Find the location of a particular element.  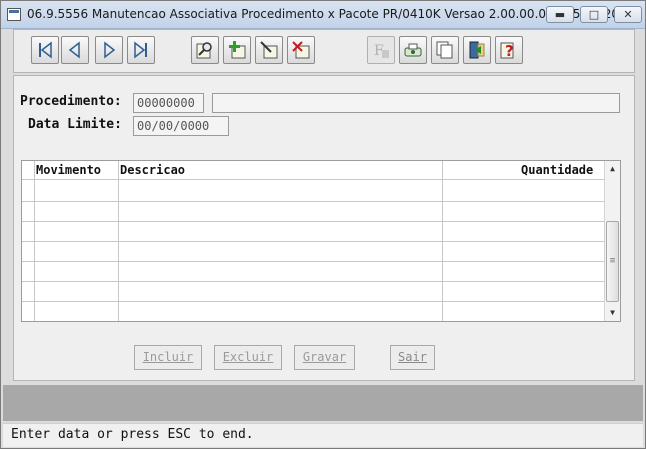

help-icon: ? is located at coordinates (507, 51).